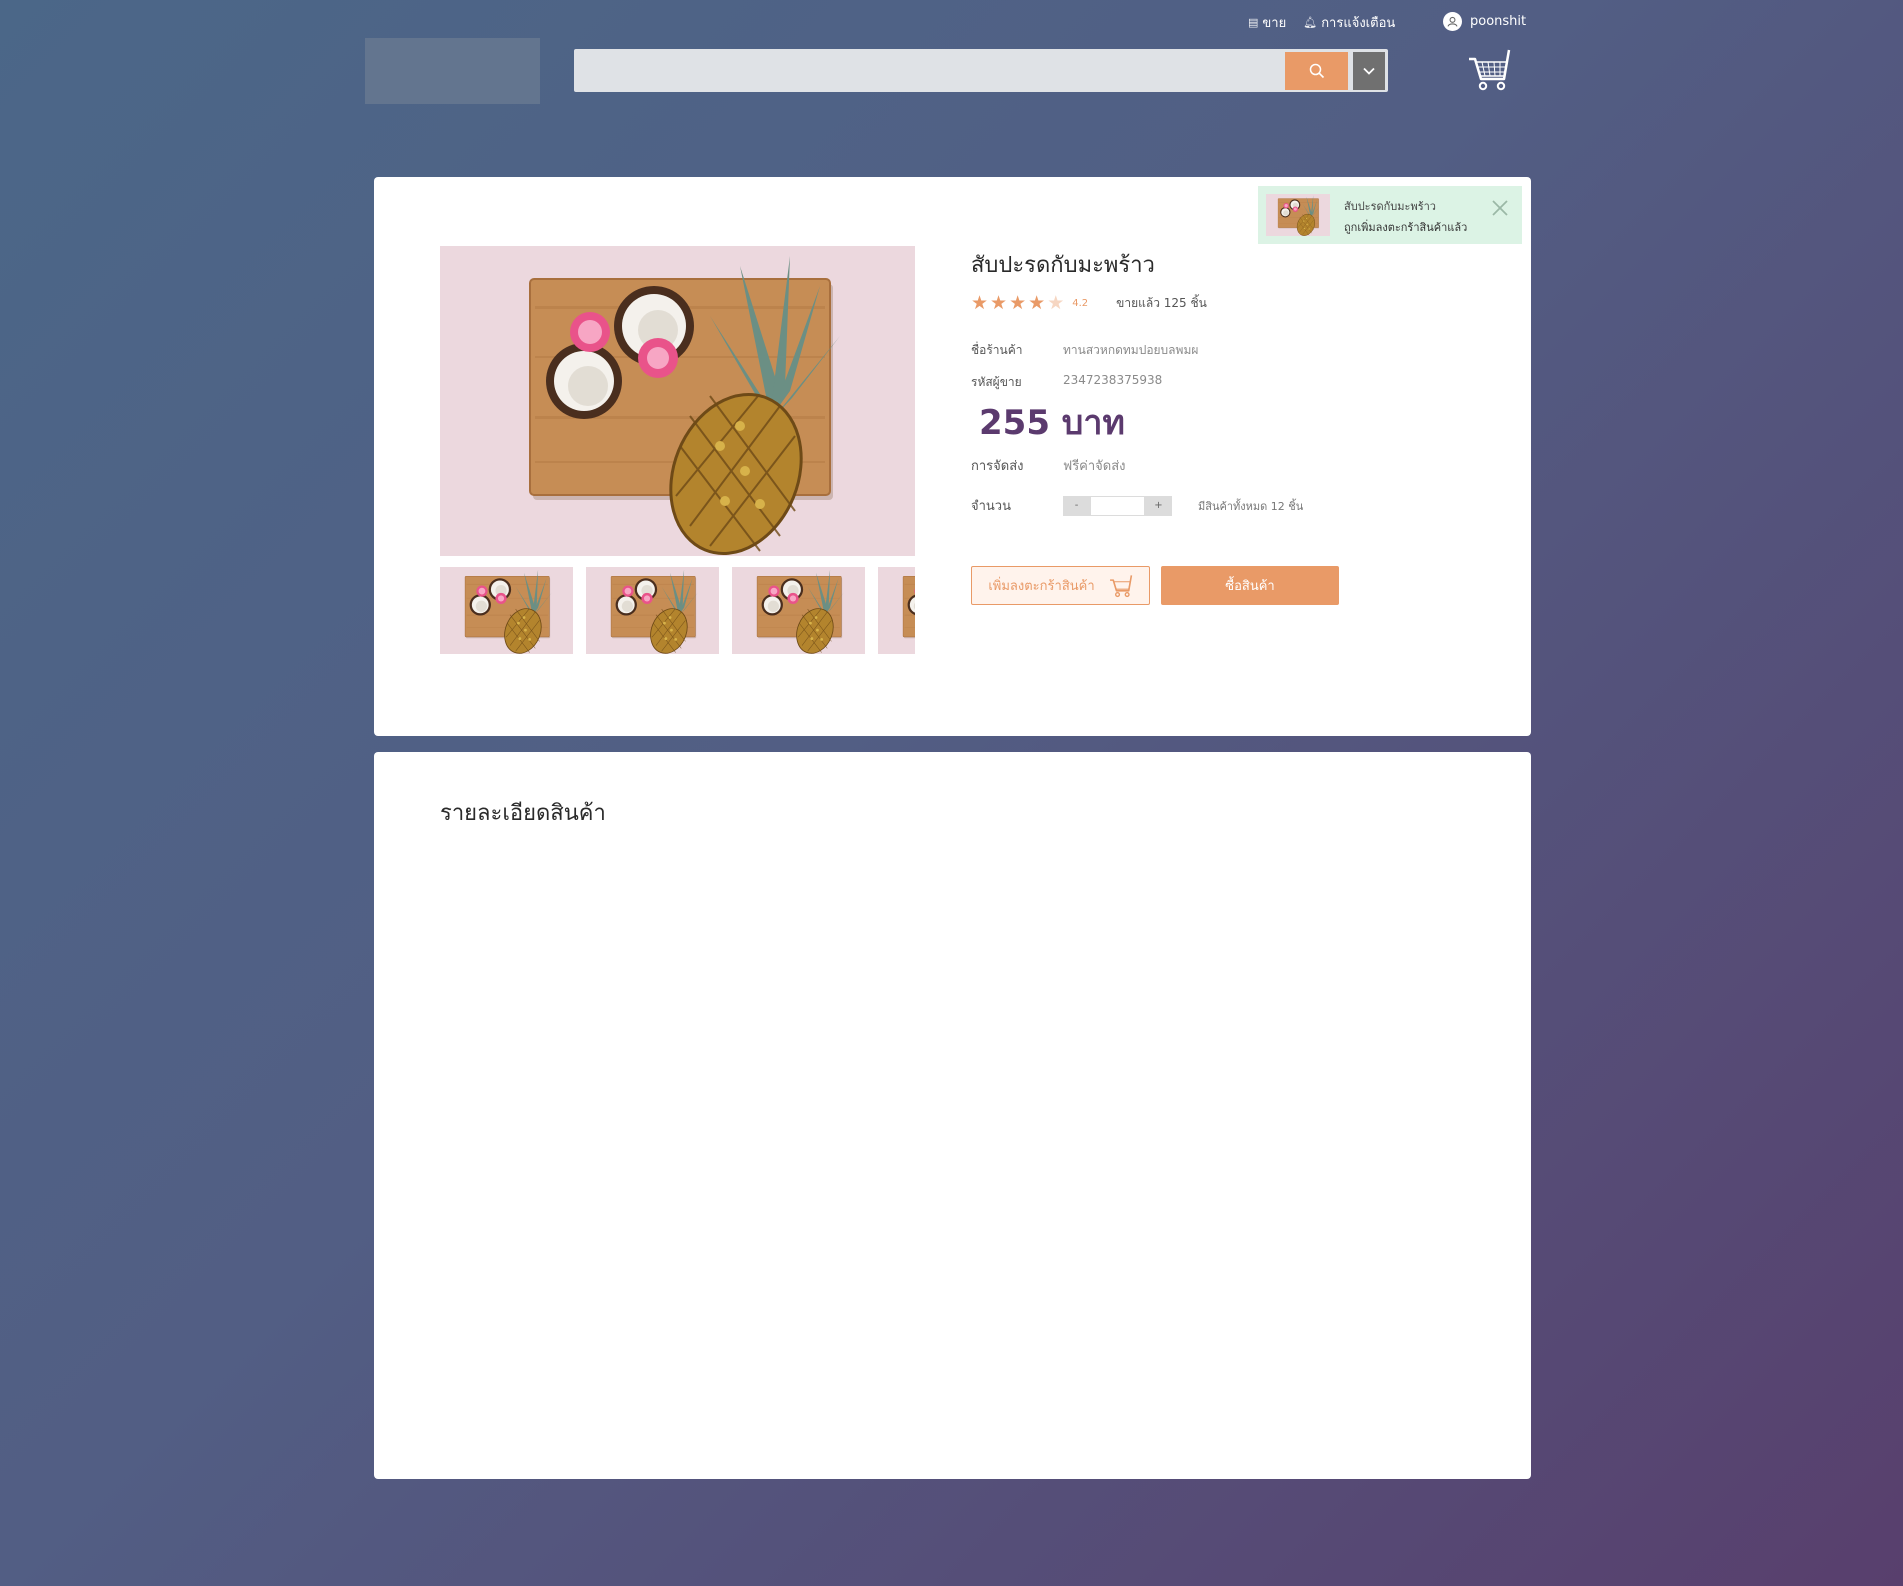  I want to click on toast-close-button, so click(1500, 208).